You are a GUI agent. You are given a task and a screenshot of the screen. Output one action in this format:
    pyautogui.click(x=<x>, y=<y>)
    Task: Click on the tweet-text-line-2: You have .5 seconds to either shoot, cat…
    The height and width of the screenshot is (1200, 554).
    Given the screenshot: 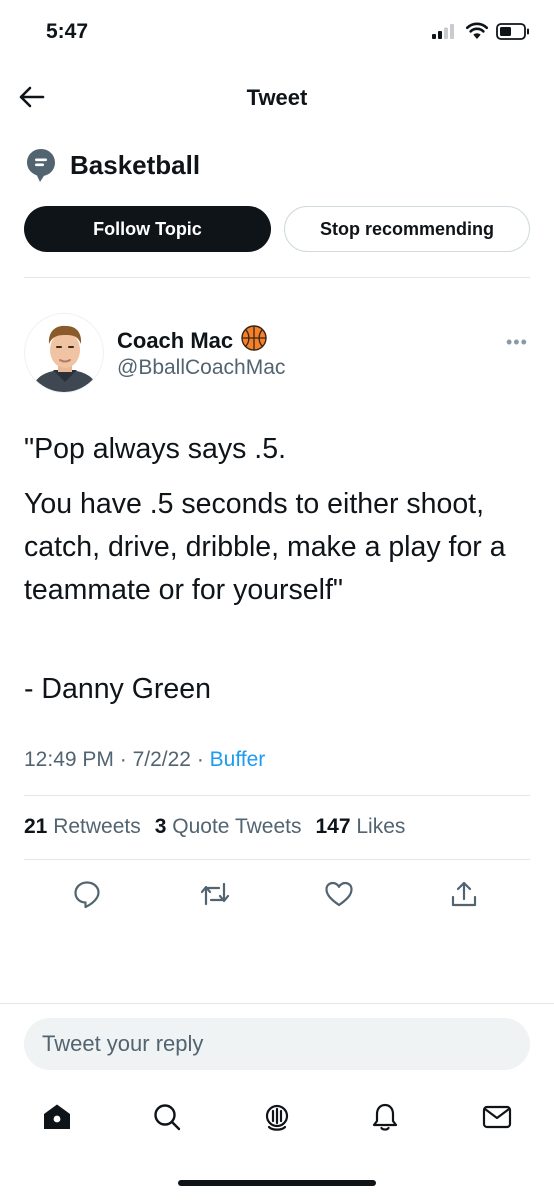 What is the action you would take?
    pyautogui.click(x=265, y=547)
    